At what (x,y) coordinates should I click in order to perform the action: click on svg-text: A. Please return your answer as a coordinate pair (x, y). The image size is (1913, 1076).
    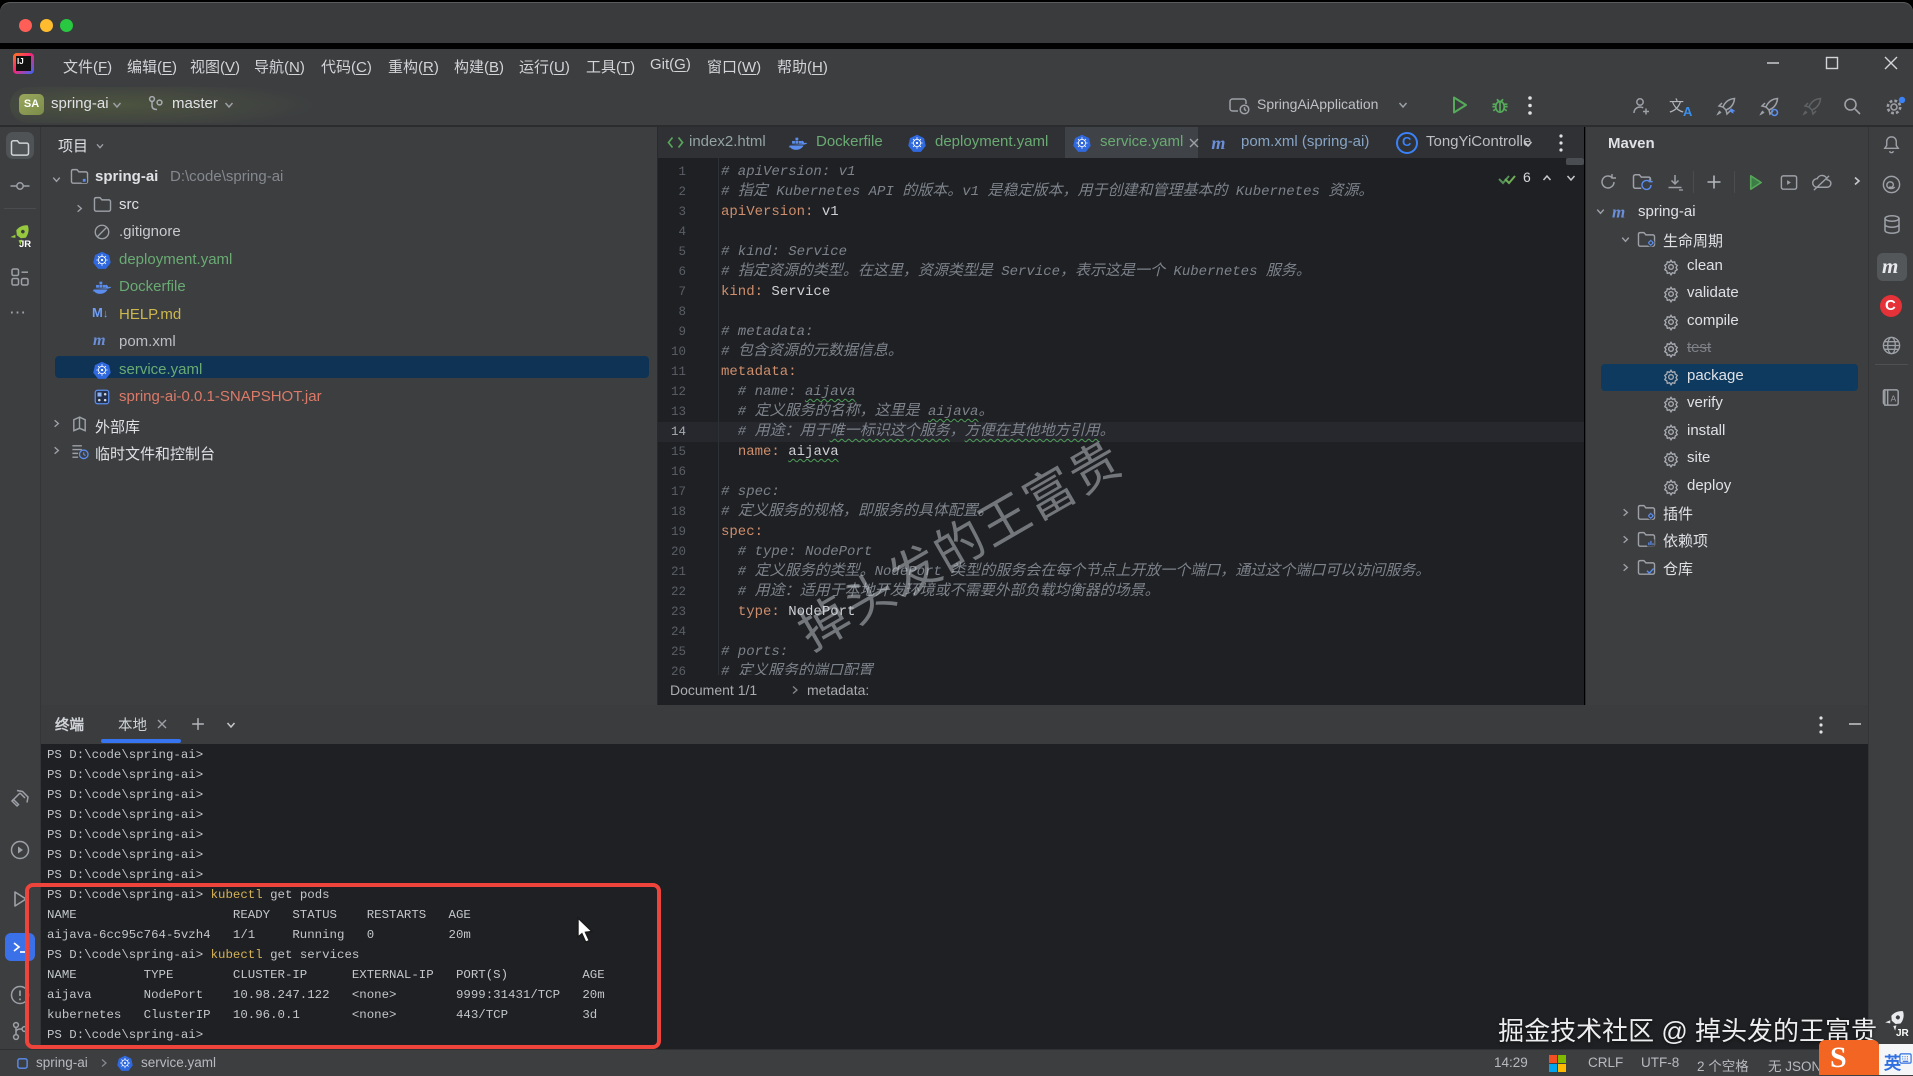
    Looking at the image, I should click on (1894, 398).